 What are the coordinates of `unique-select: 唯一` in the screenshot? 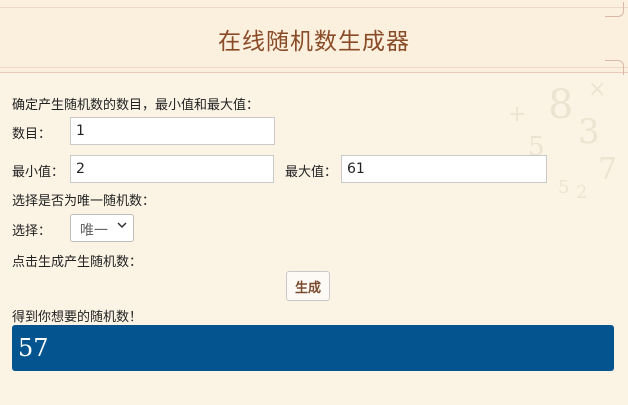 It's located at (102, 228).